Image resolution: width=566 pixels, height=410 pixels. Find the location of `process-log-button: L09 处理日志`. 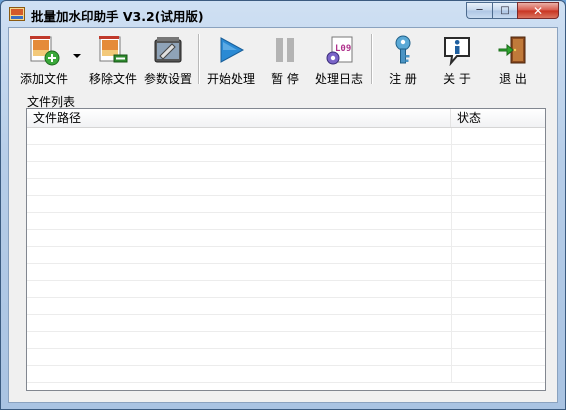

process-log-button: L09 处理日志 is located at coordinates (339, 59).